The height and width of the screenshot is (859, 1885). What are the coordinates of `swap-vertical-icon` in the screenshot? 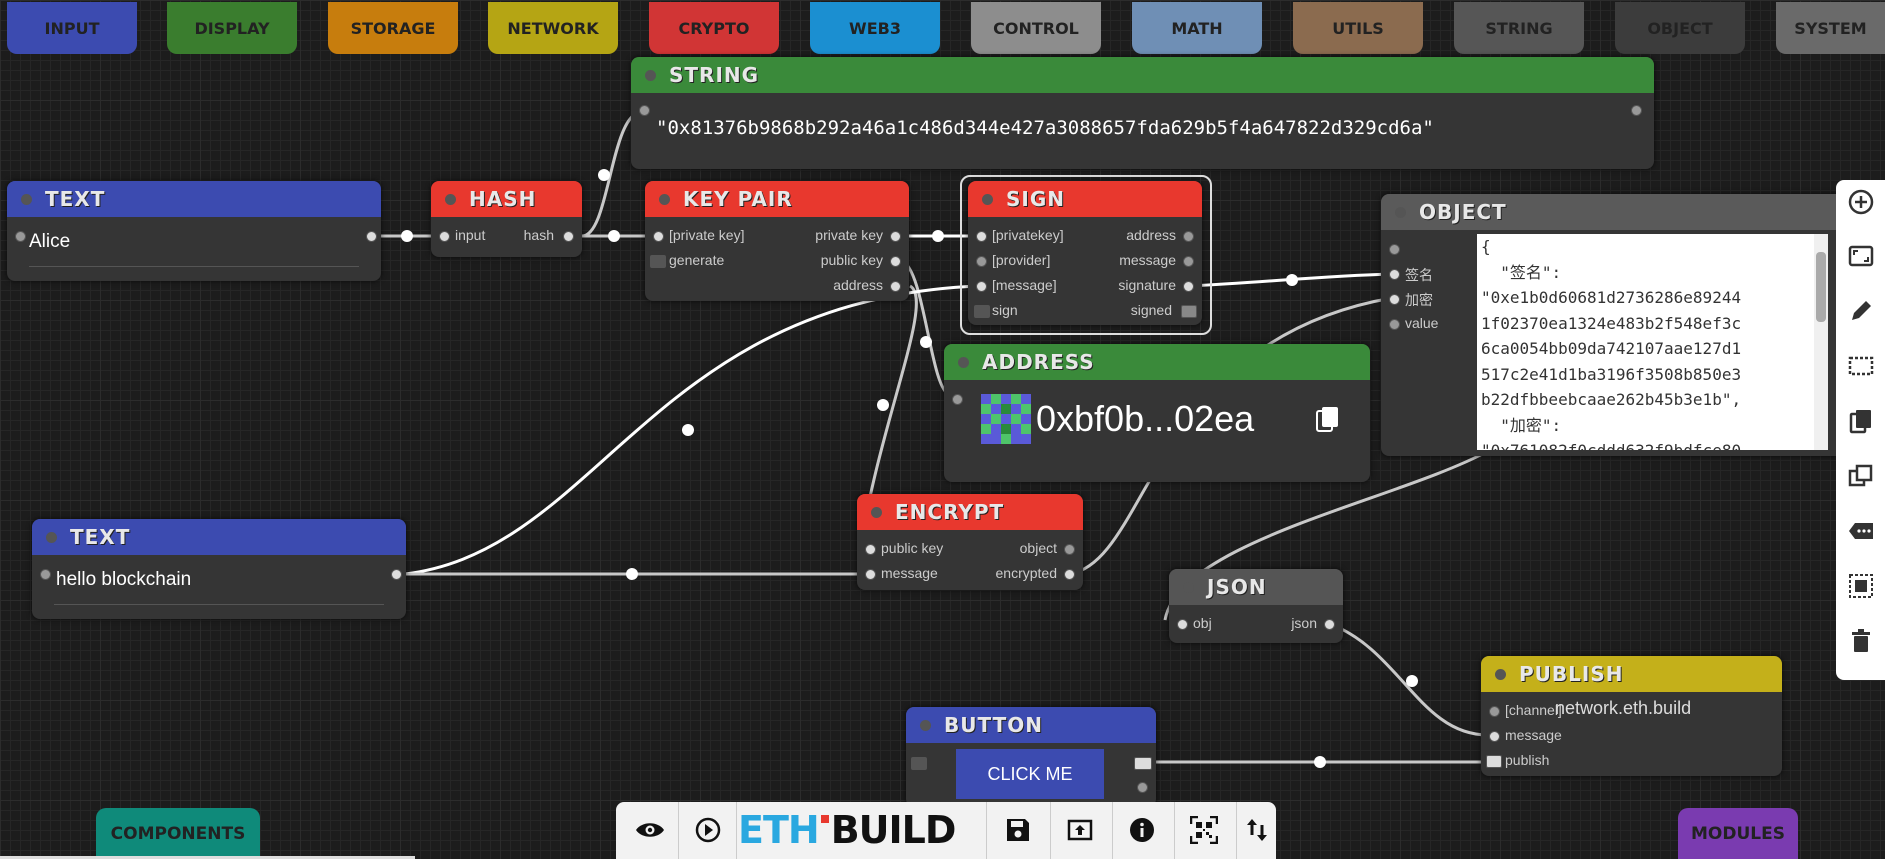 It's located at (1257, 830).